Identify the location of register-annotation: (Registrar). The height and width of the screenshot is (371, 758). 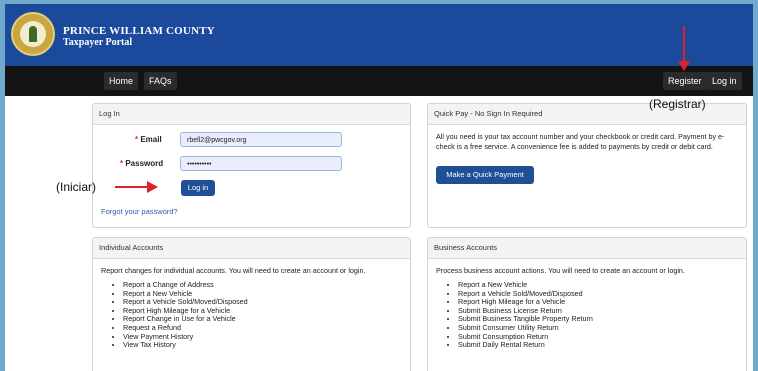
(677, 104).